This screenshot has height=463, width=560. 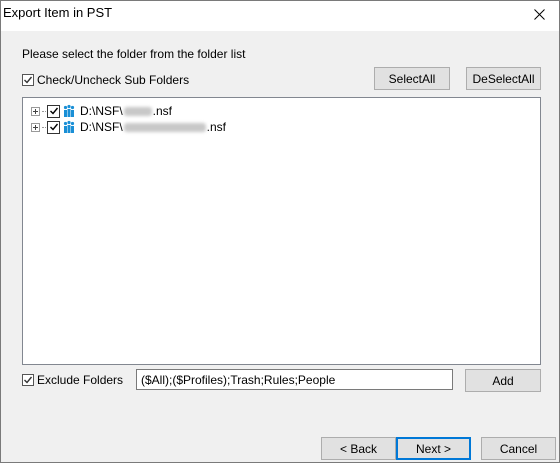 I want to click on exclude-checkbox, so click(x=28, y=380).